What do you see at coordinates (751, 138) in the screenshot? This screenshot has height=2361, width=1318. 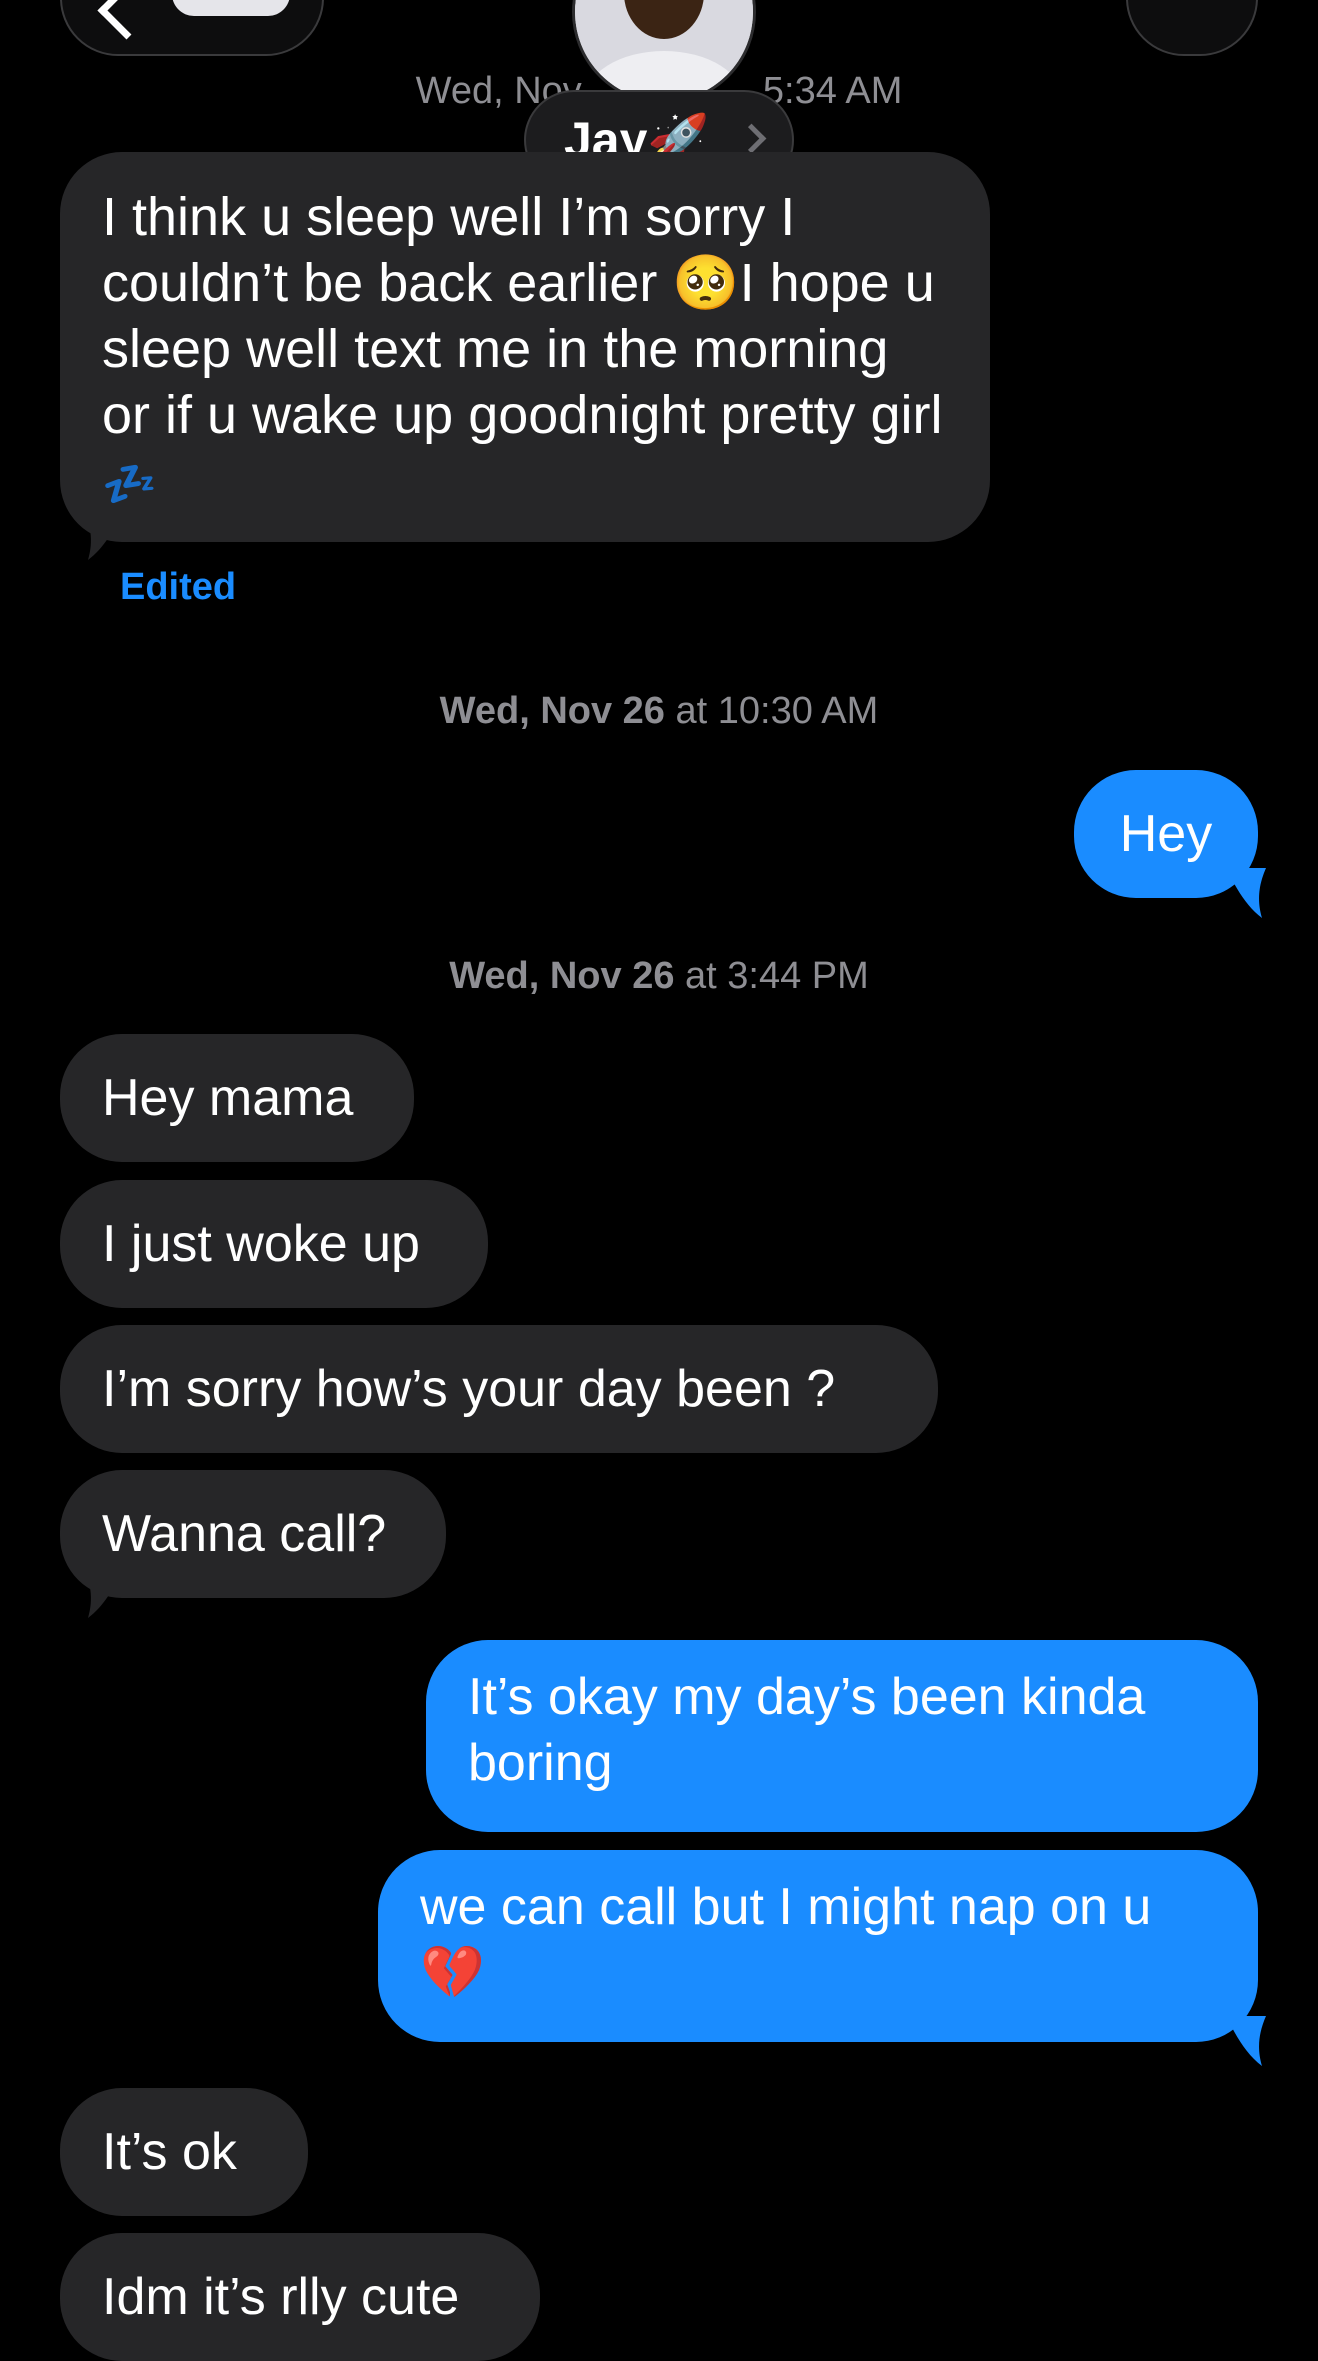 I see `chevron-right-icon` at bounding box center [751, 138].